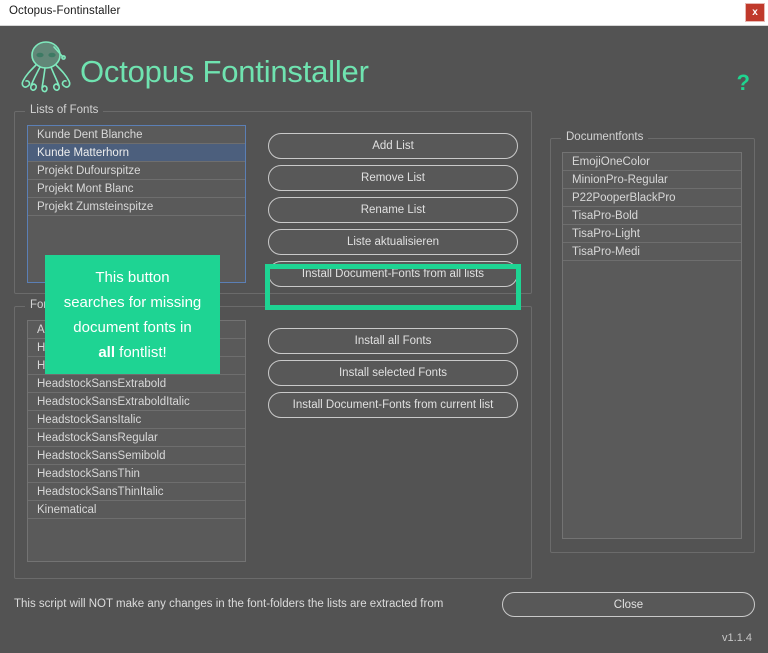  What do you see at coordinates (132, 327) in the screenshot?
I see `callout-line-3: document fonts in` at bounding box center [132, 327].